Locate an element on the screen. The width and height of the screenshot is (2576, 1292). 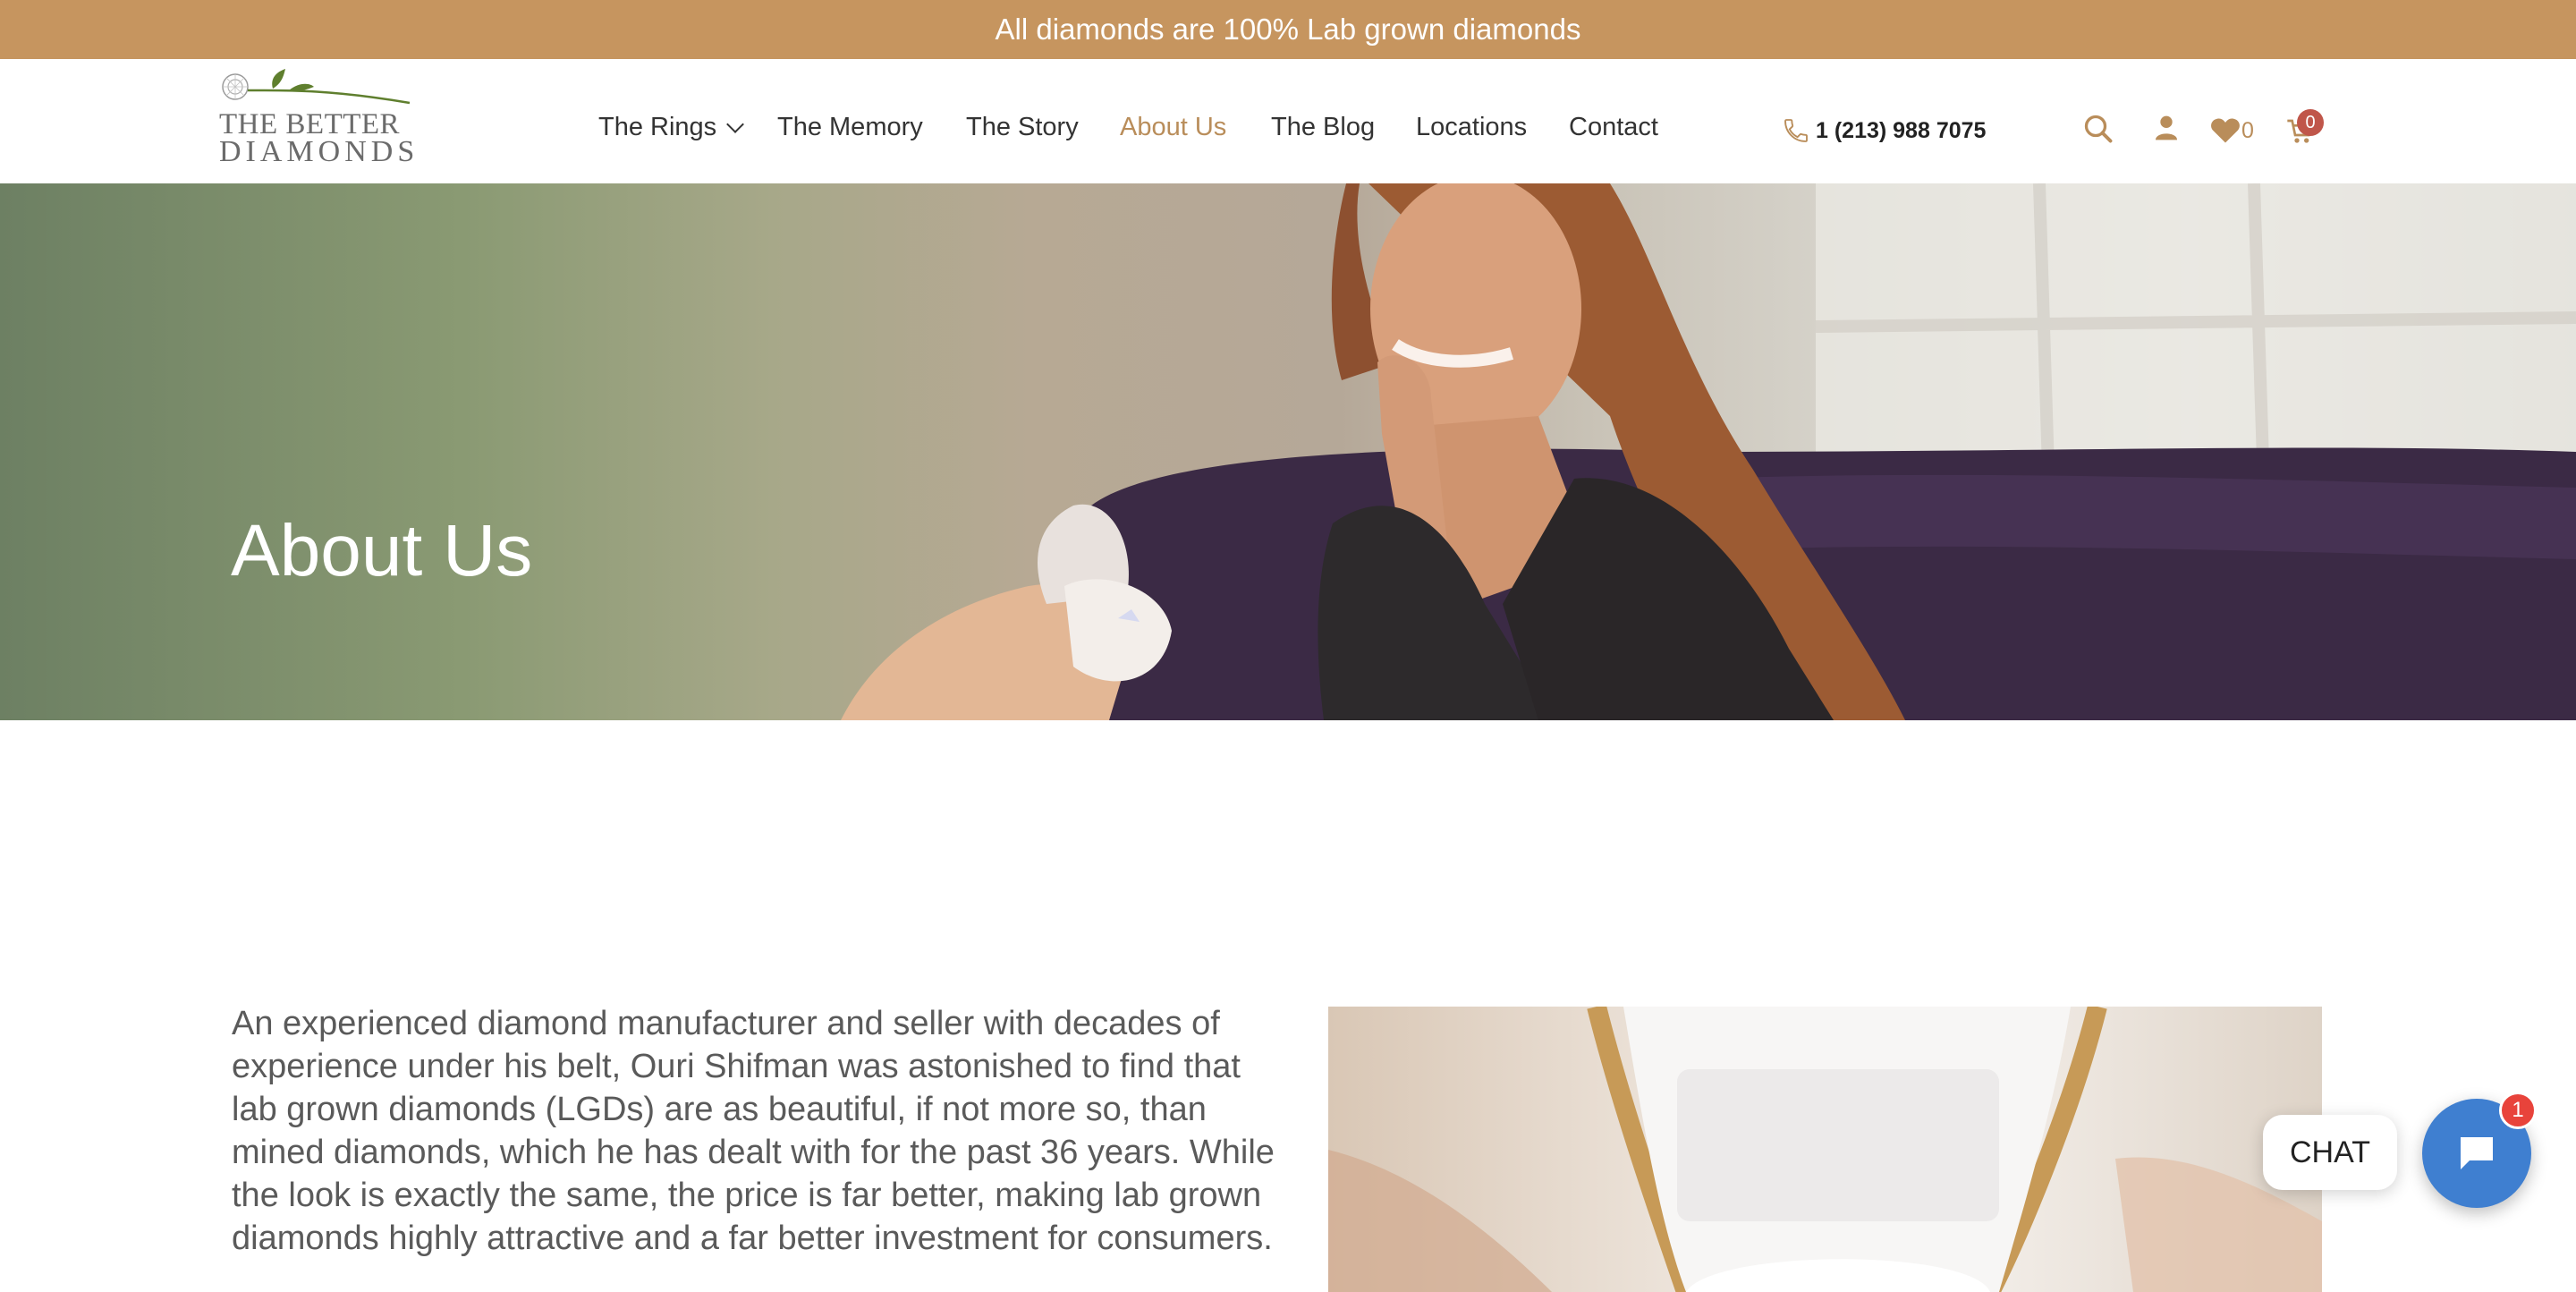
nav-item-label: The Story is located at coordinates (1022, 127).